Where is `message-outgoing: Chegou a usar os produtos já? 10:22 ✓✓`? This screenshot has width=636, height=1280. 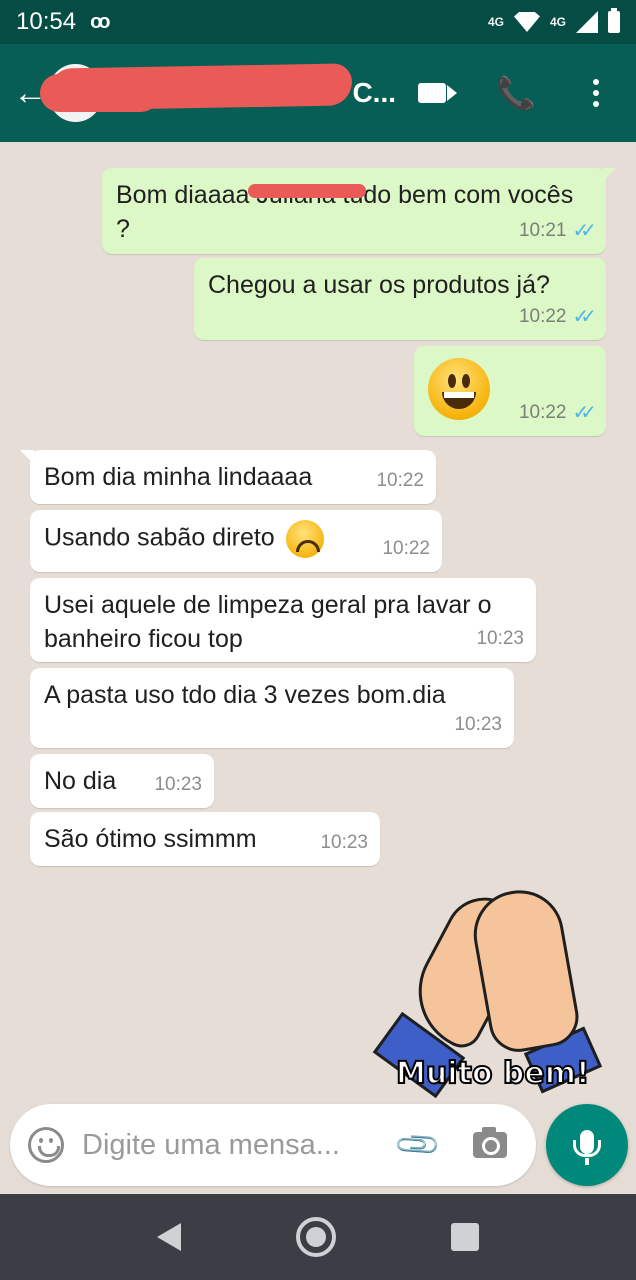 message-outgoing: Chegou a usar os produtos já? 10:22 ✓✓ is located at coordinates (400, 299).